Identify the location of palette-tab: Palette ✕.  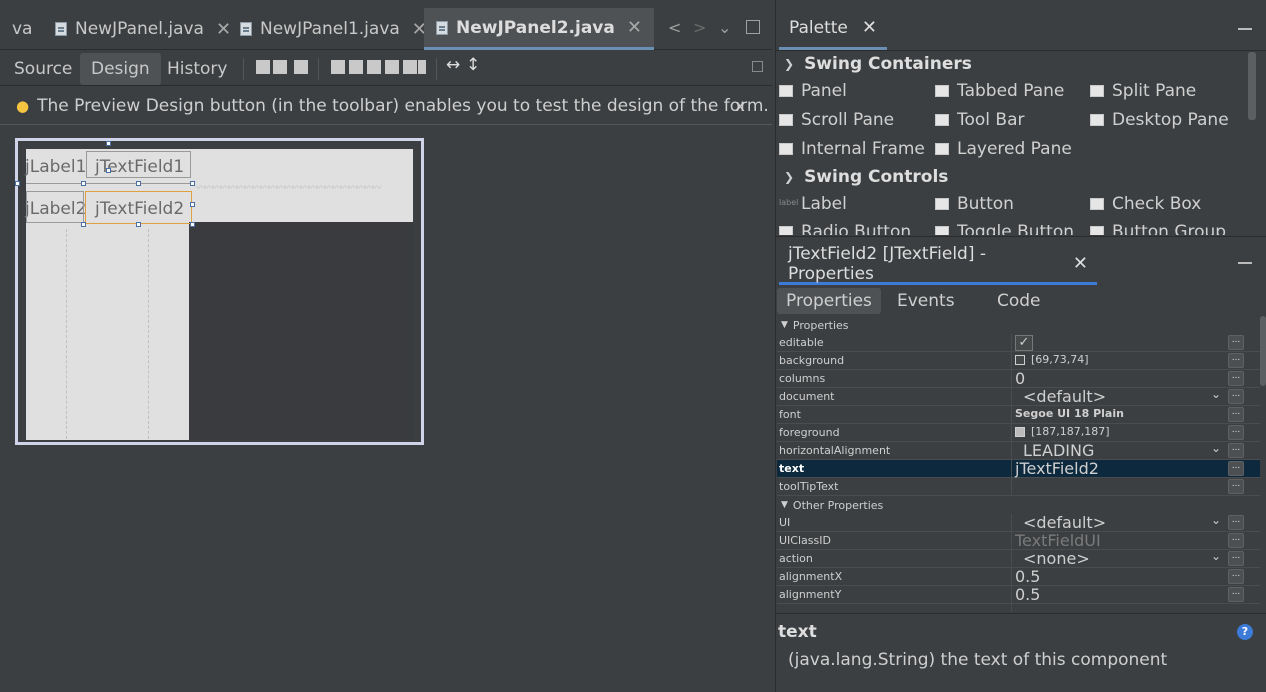
(833, 29).